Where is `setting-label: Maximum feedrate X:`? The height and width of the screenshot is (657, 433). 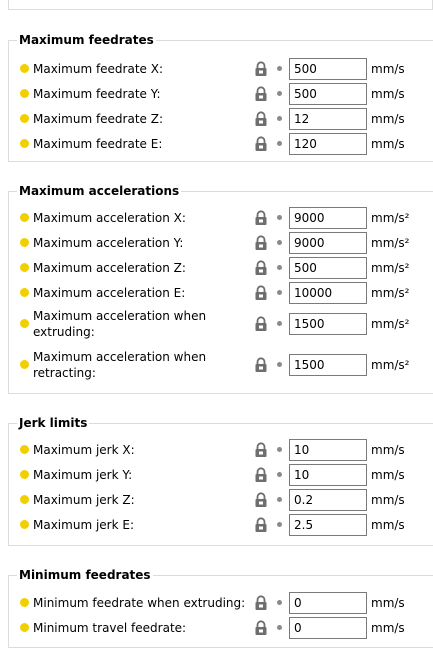
setting-label: Maximum feedrate X: is located at coordinates (98, 69).